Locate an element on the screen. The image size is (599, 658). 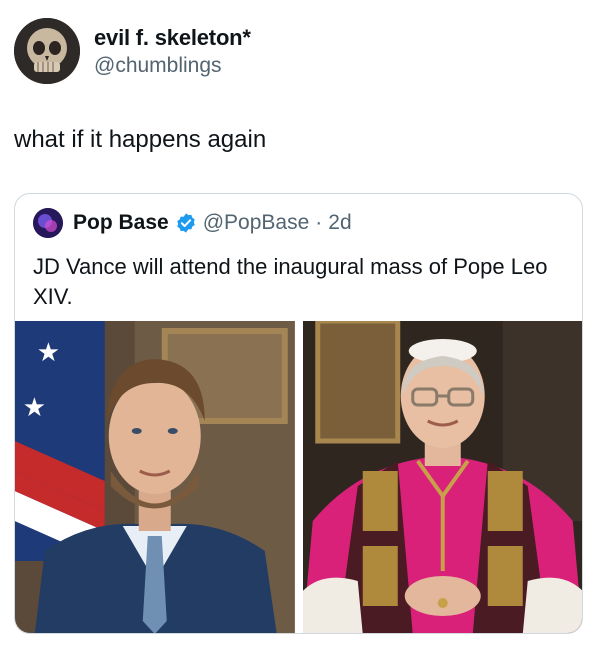
author-handle: @chumblings is located at coordinates (172, 66).